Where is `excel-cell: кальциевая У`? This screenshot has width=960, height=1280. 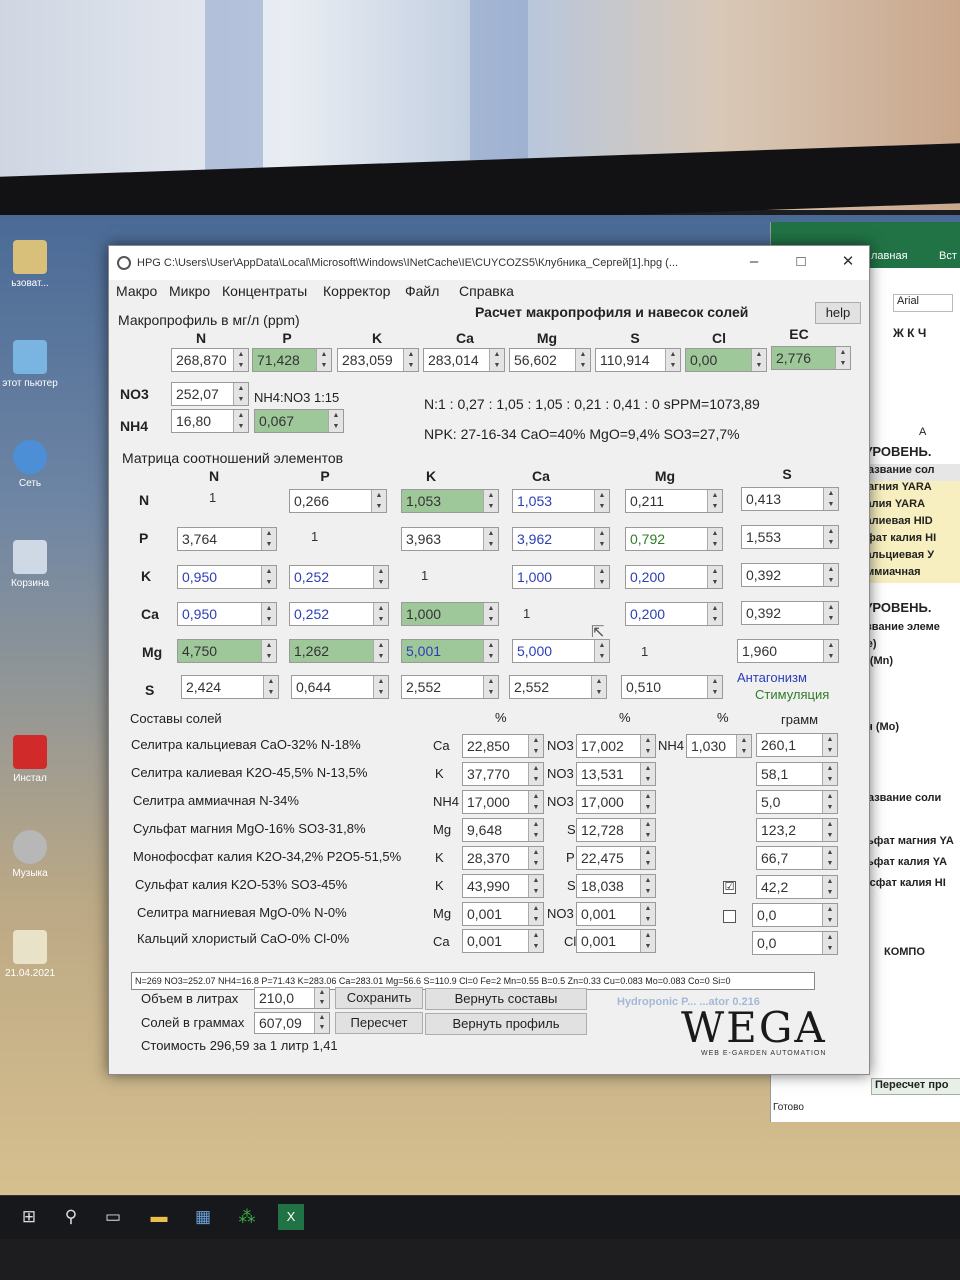 excel-cell: кальциевая У is located at coordinates (908, 557).